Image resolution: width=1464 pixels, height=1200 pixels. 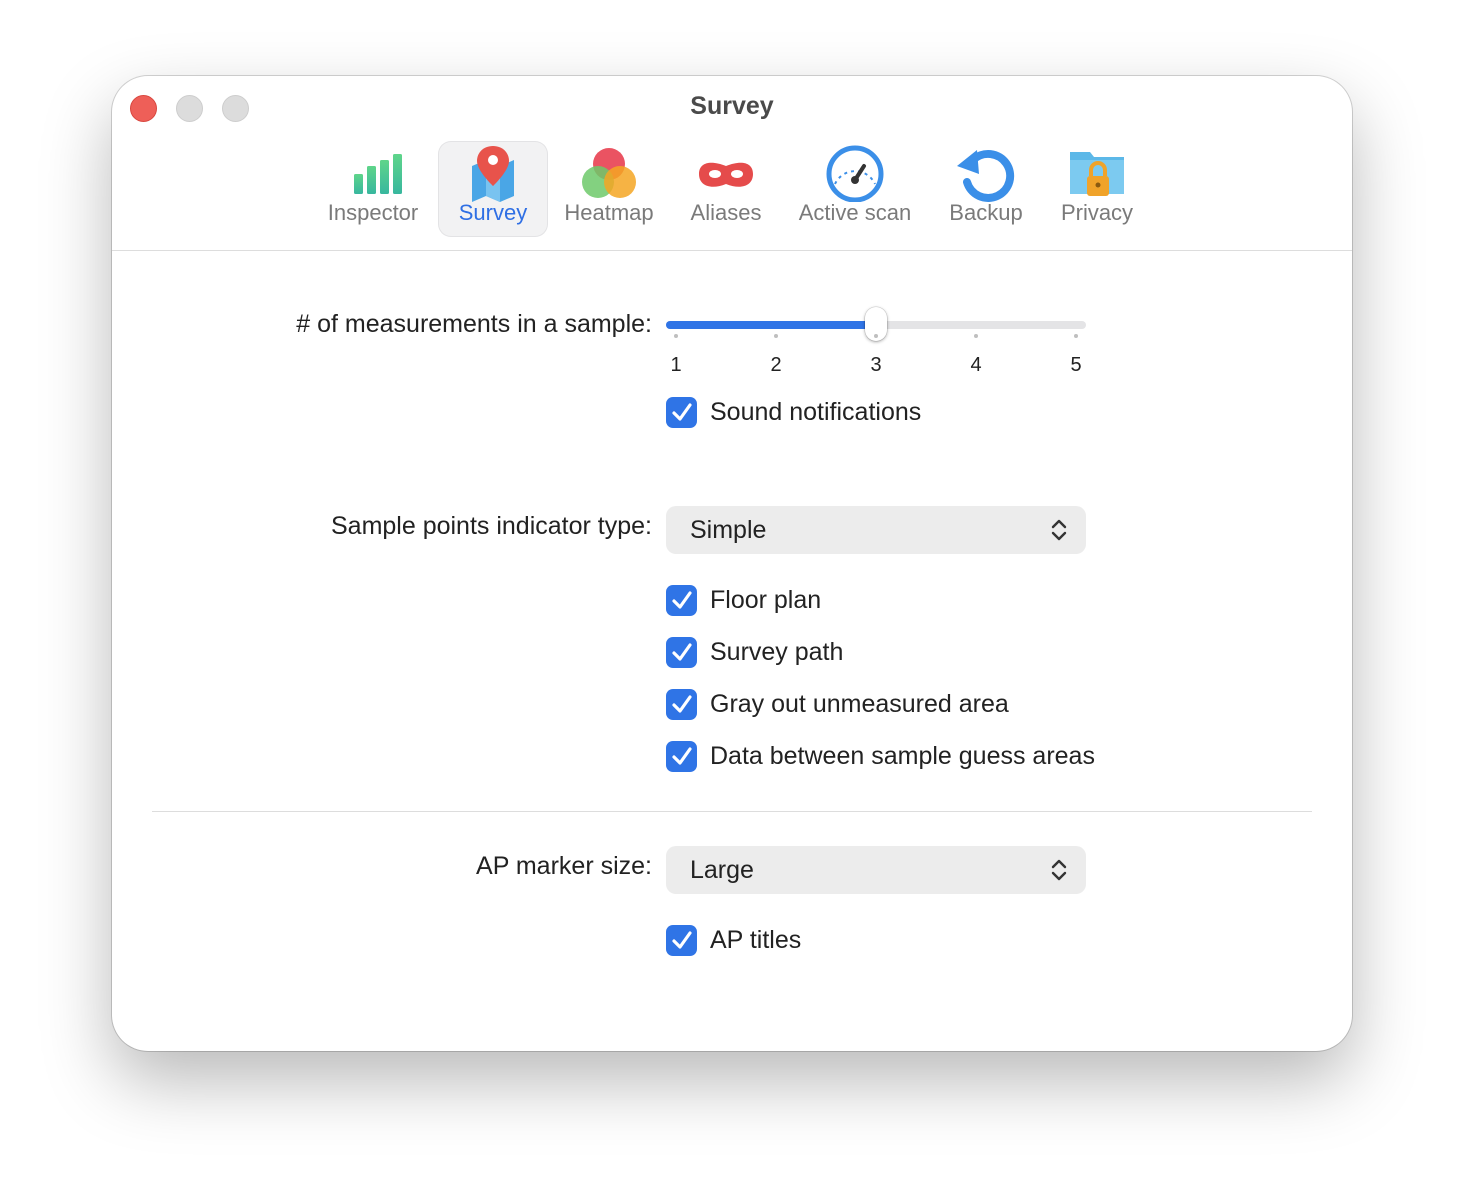 I want to click on slider-tick-label: 3, so click(x=876, y=365).